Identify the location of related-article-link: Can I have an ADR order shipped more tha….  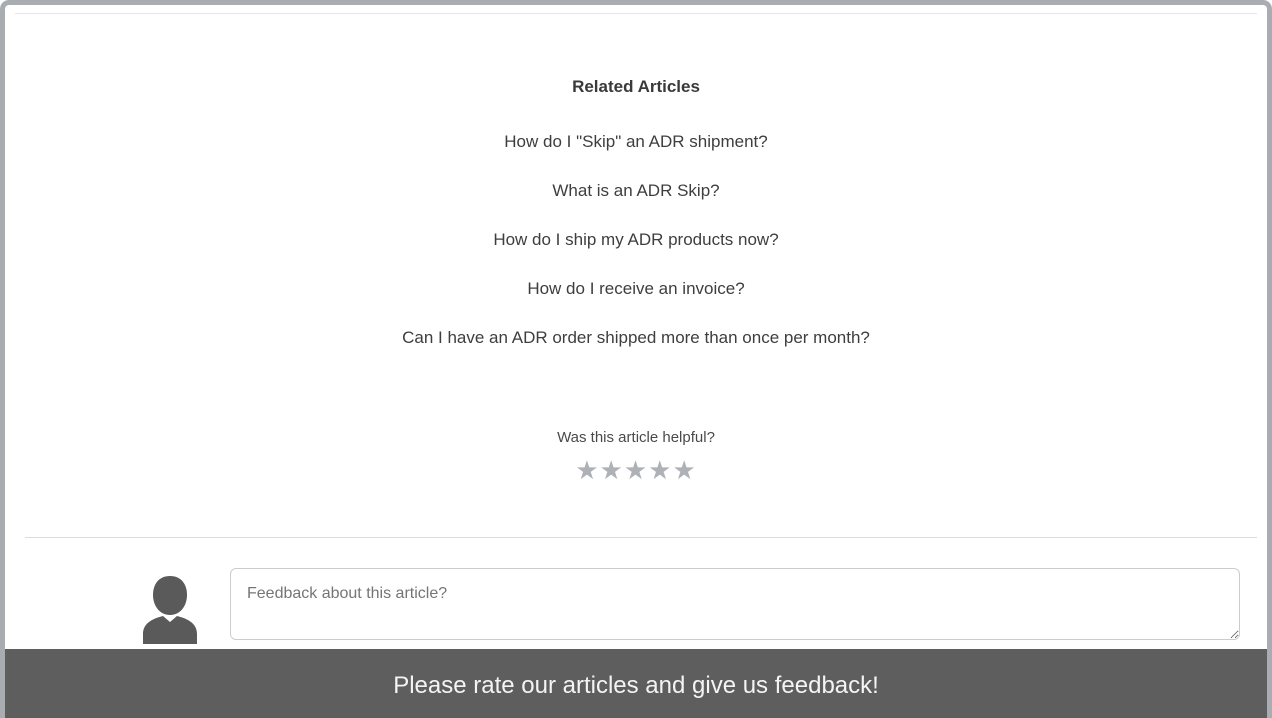
(636, 337).